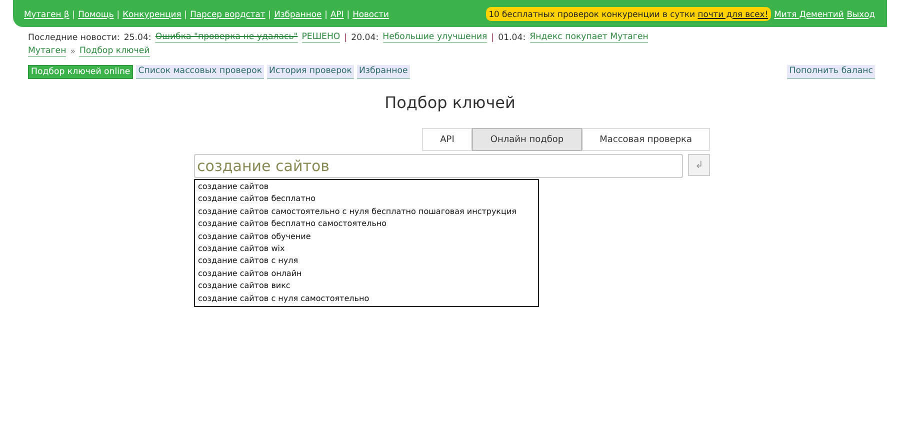  What do you see at coordinates (527, 139) in the screenshot?
I see `mode-tab: Онлайн подбор` at bounding box center [527, 139].